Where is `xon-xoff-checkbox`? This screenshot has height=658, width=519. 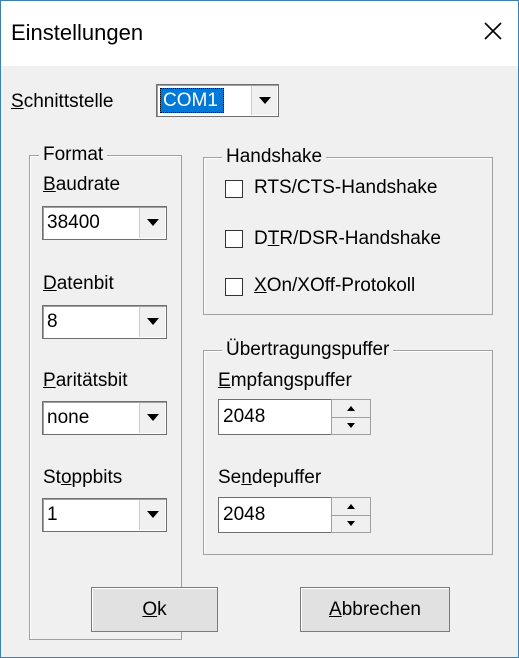
xon-xoff-checkbox is located at coordinates (234, 287).